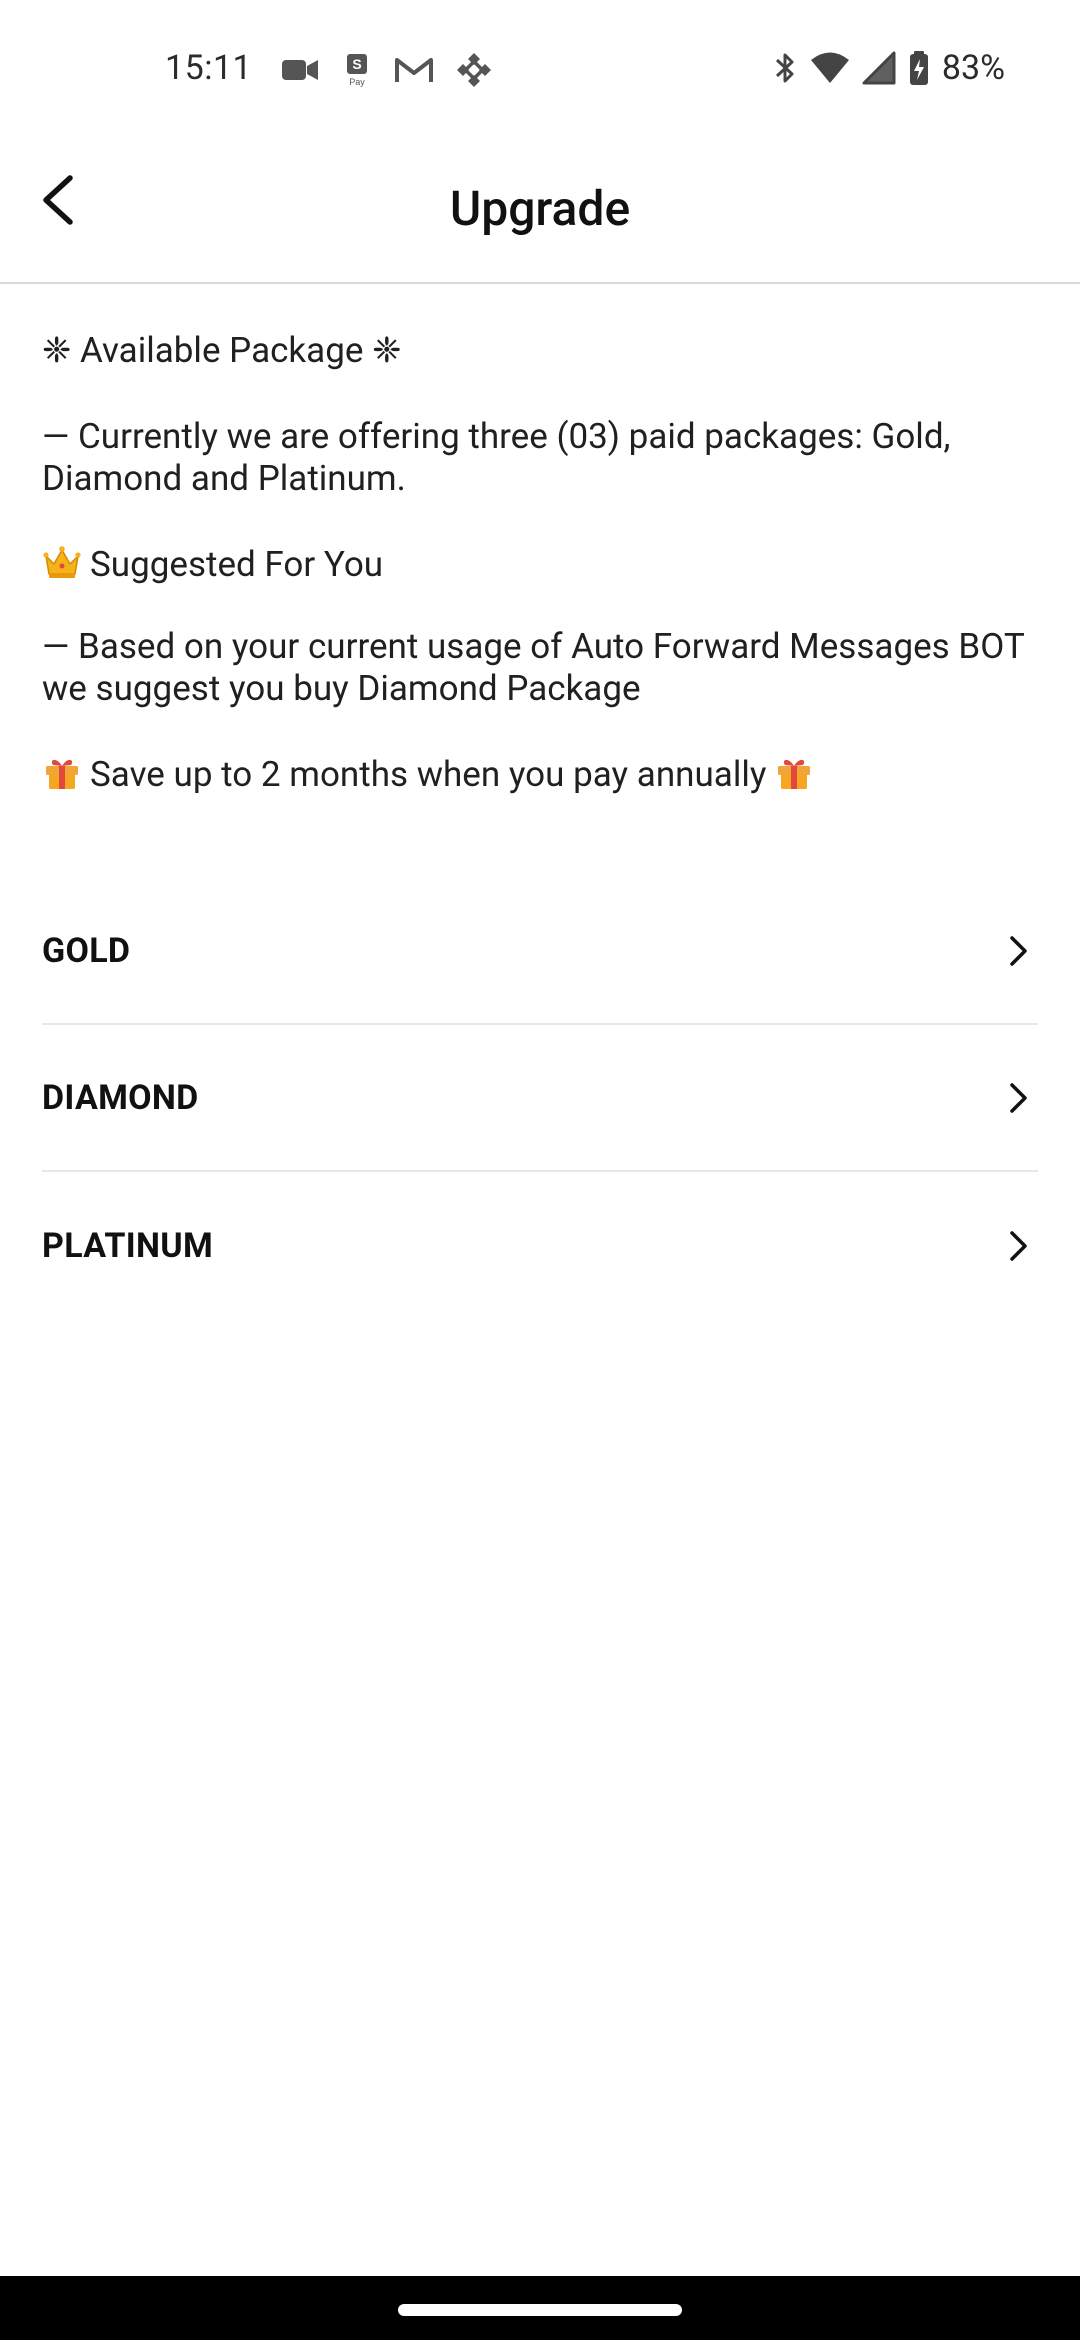  I want to click on wifi-icon, so click(829, 67).